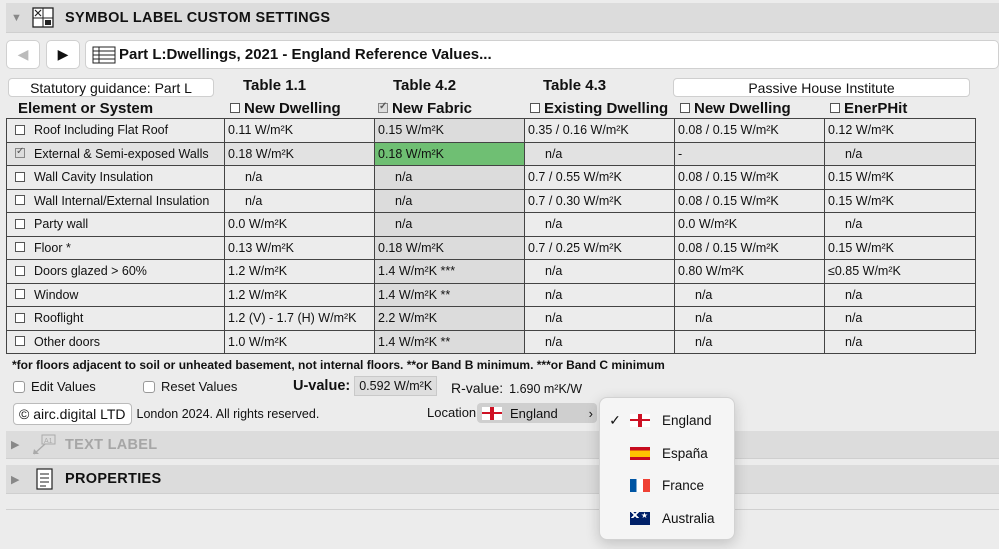 Image resolution: width=999 pixels, height=549 pixels. What do you see at coordinates (299, 247) in the screenshot?
I see `value-cell: 0.13 W/m²K` at bounding box center [299, 247].